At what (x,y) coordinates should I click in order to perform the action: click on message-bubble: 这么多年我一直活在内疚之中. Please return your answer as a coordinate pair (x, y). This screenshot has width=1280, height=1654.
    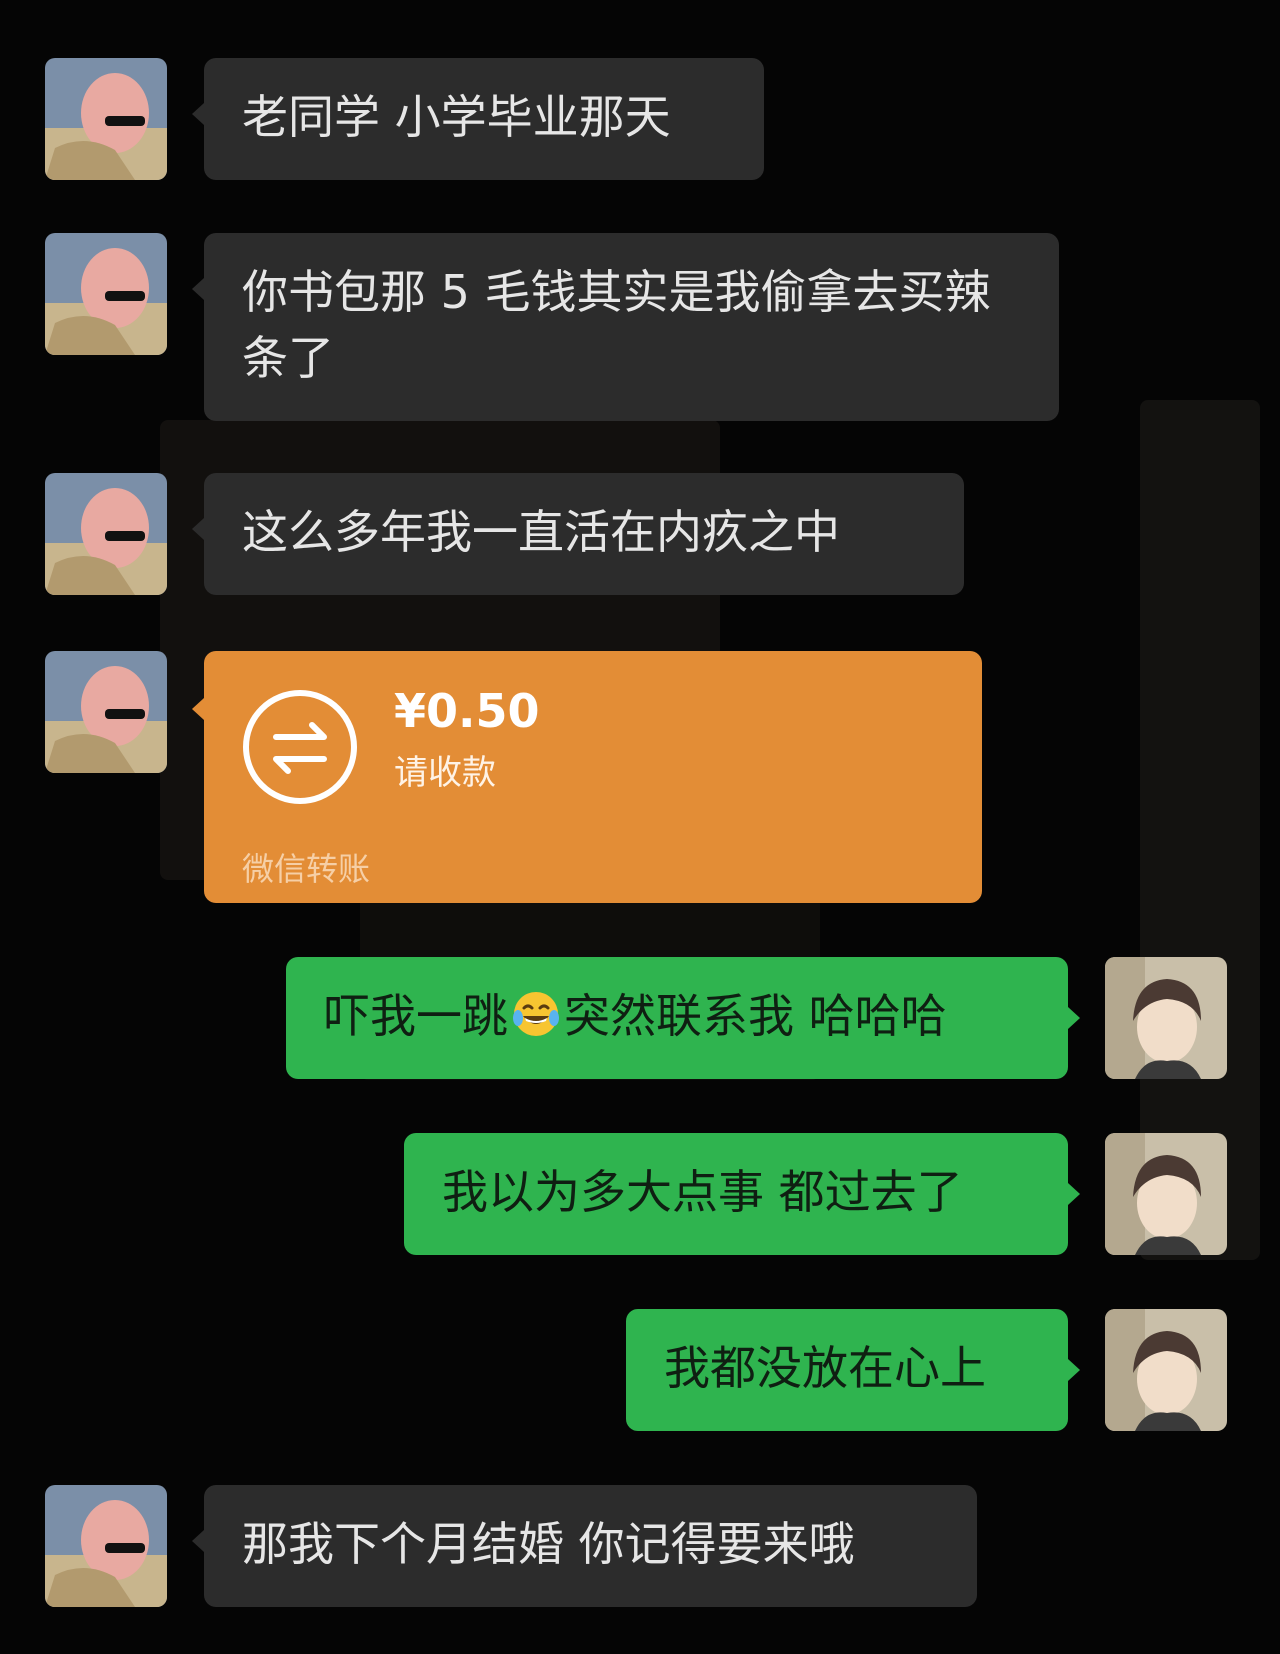
    Looking at the image, I should click on (584, 534).